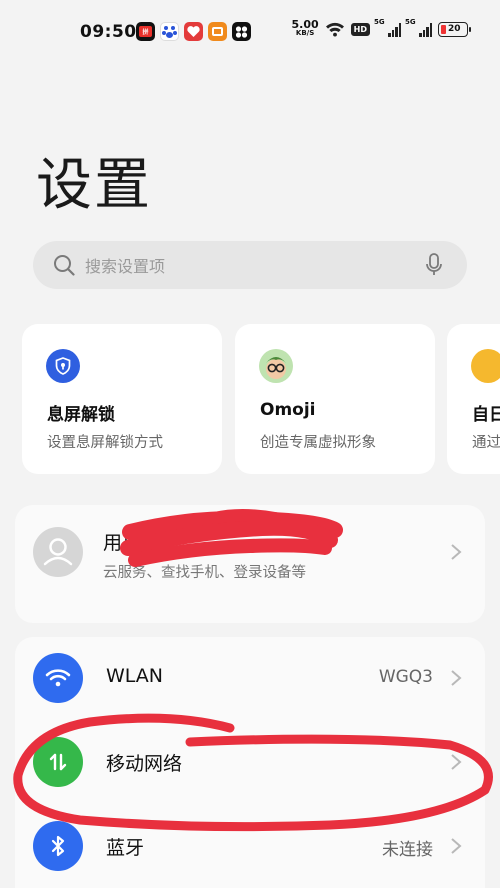  Describe the element at coordinates (94, 185) in the screenshot. I see `page-title: 设置` at that location.